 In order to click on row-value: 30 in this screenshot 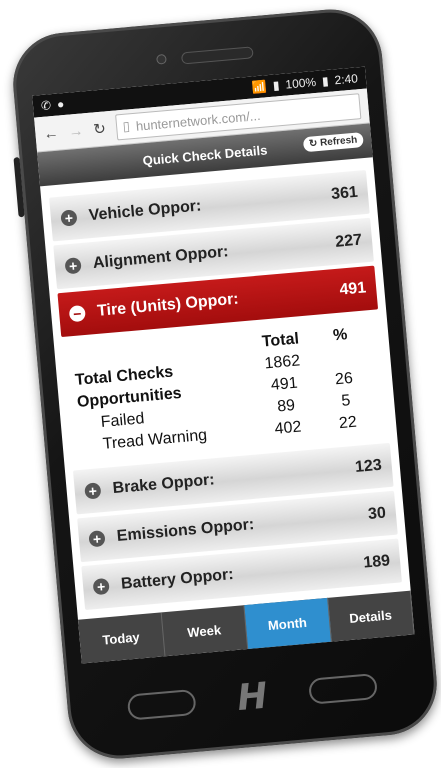, I will do `click(377, 513)`.